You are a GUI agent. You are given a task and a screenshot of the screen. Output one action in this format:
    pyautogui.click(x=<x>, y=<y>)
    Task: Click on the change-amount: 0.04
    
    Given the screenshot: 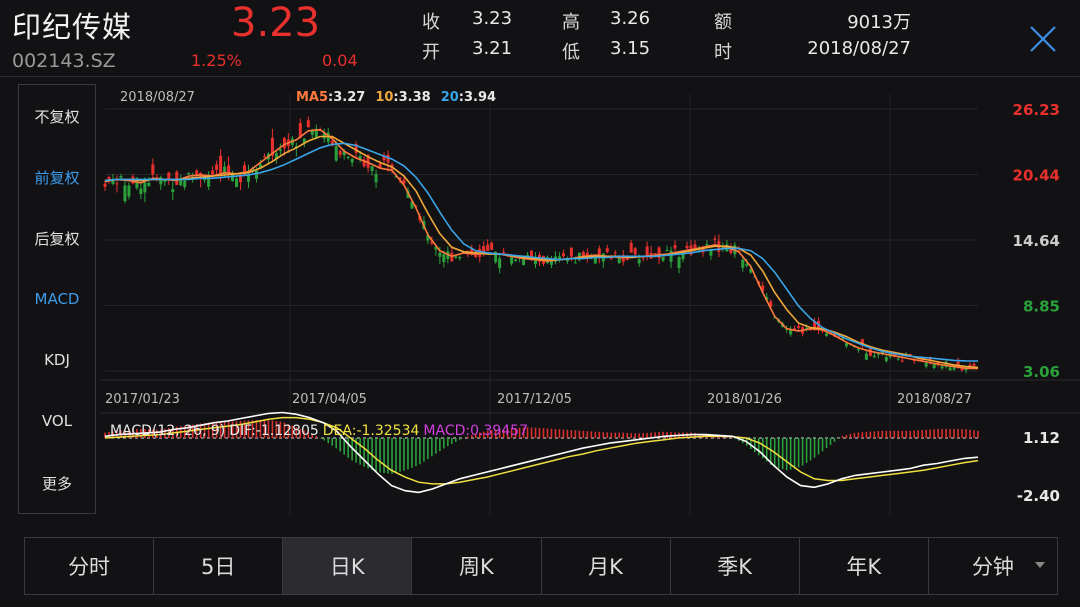 What is the action you would take?
    pyautogui.click(x=340, y=60)
    